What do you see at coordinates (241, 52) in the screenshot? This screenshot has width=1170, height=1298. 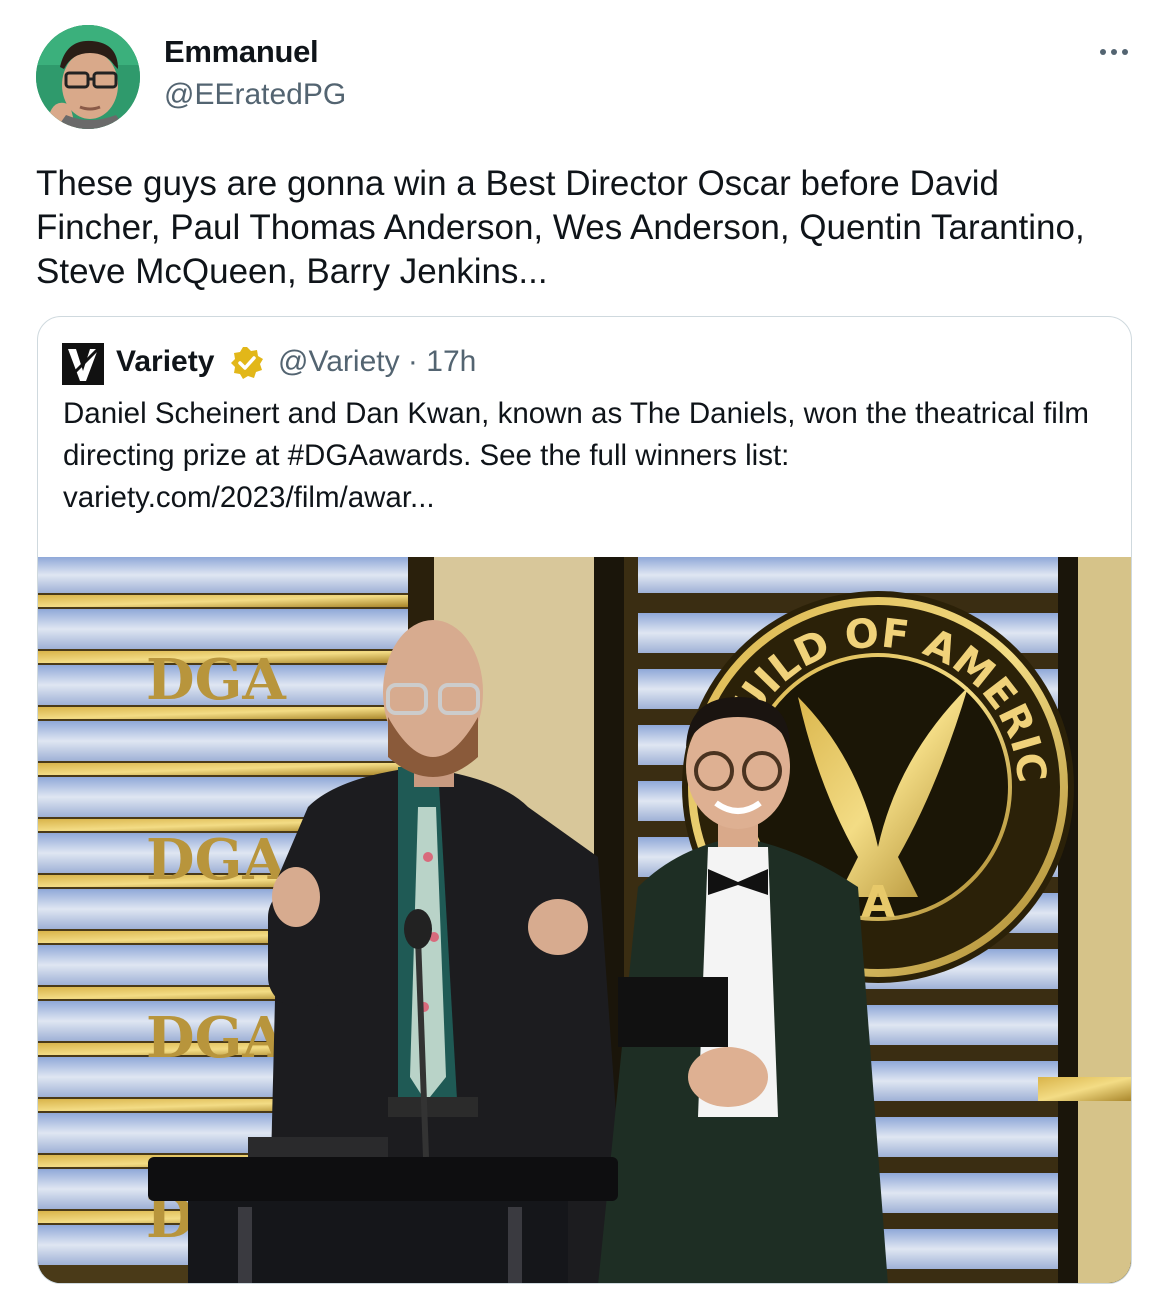 I see `author-name: Emmanuel` at bounding box center [241, 52].